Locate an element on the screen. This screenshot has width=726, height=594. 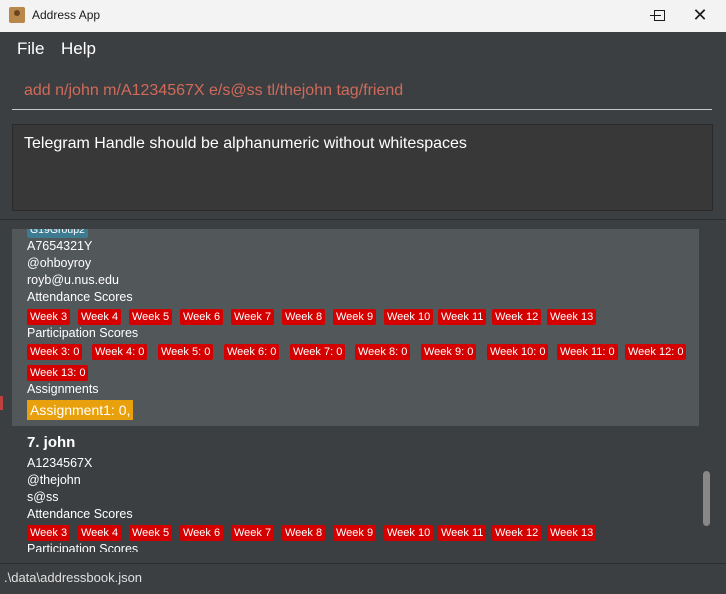
menu-file: File is located at coordinates (30, 49).